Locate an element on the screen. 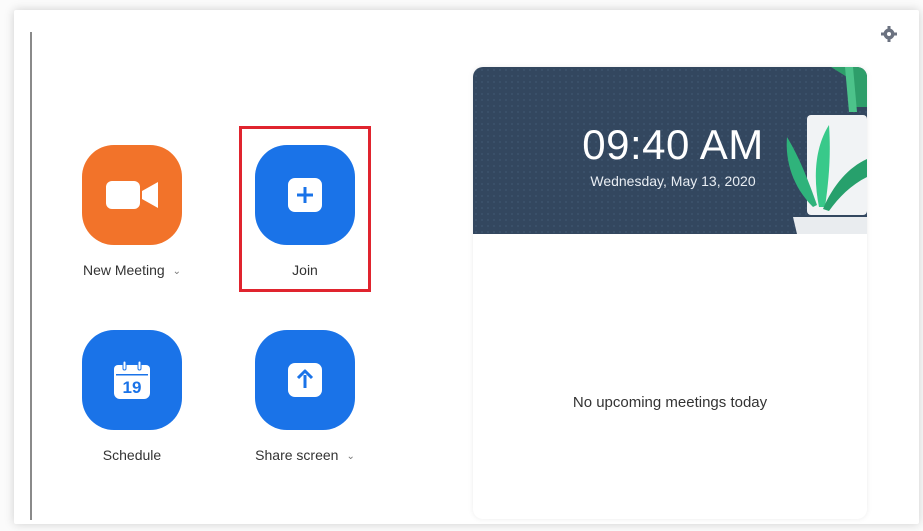  plant-illustration is located at coordinates (826, 150).